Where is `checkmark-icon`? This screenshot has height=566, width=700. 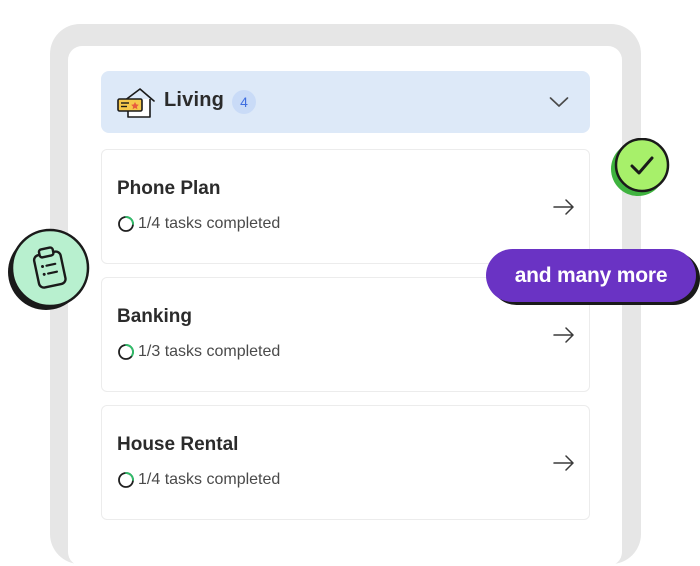 checkmark-icon is located at coordinates (640, 167).